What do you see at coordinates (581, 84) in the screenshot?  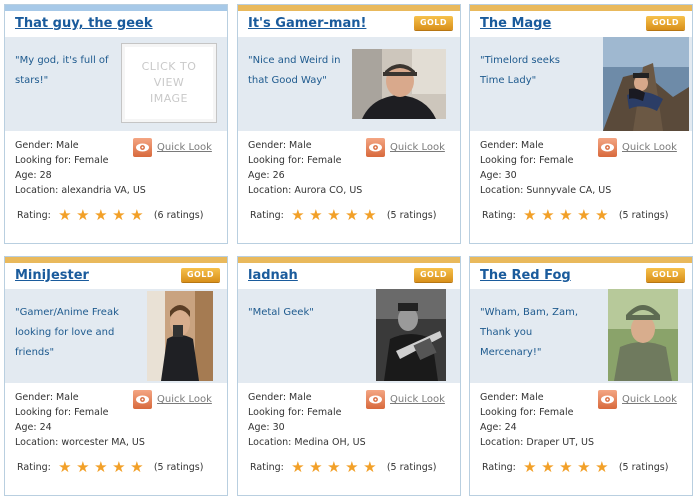 I see `quote-panel: "Timelord seeks Time Lady"` at bounding box center [581, 84].